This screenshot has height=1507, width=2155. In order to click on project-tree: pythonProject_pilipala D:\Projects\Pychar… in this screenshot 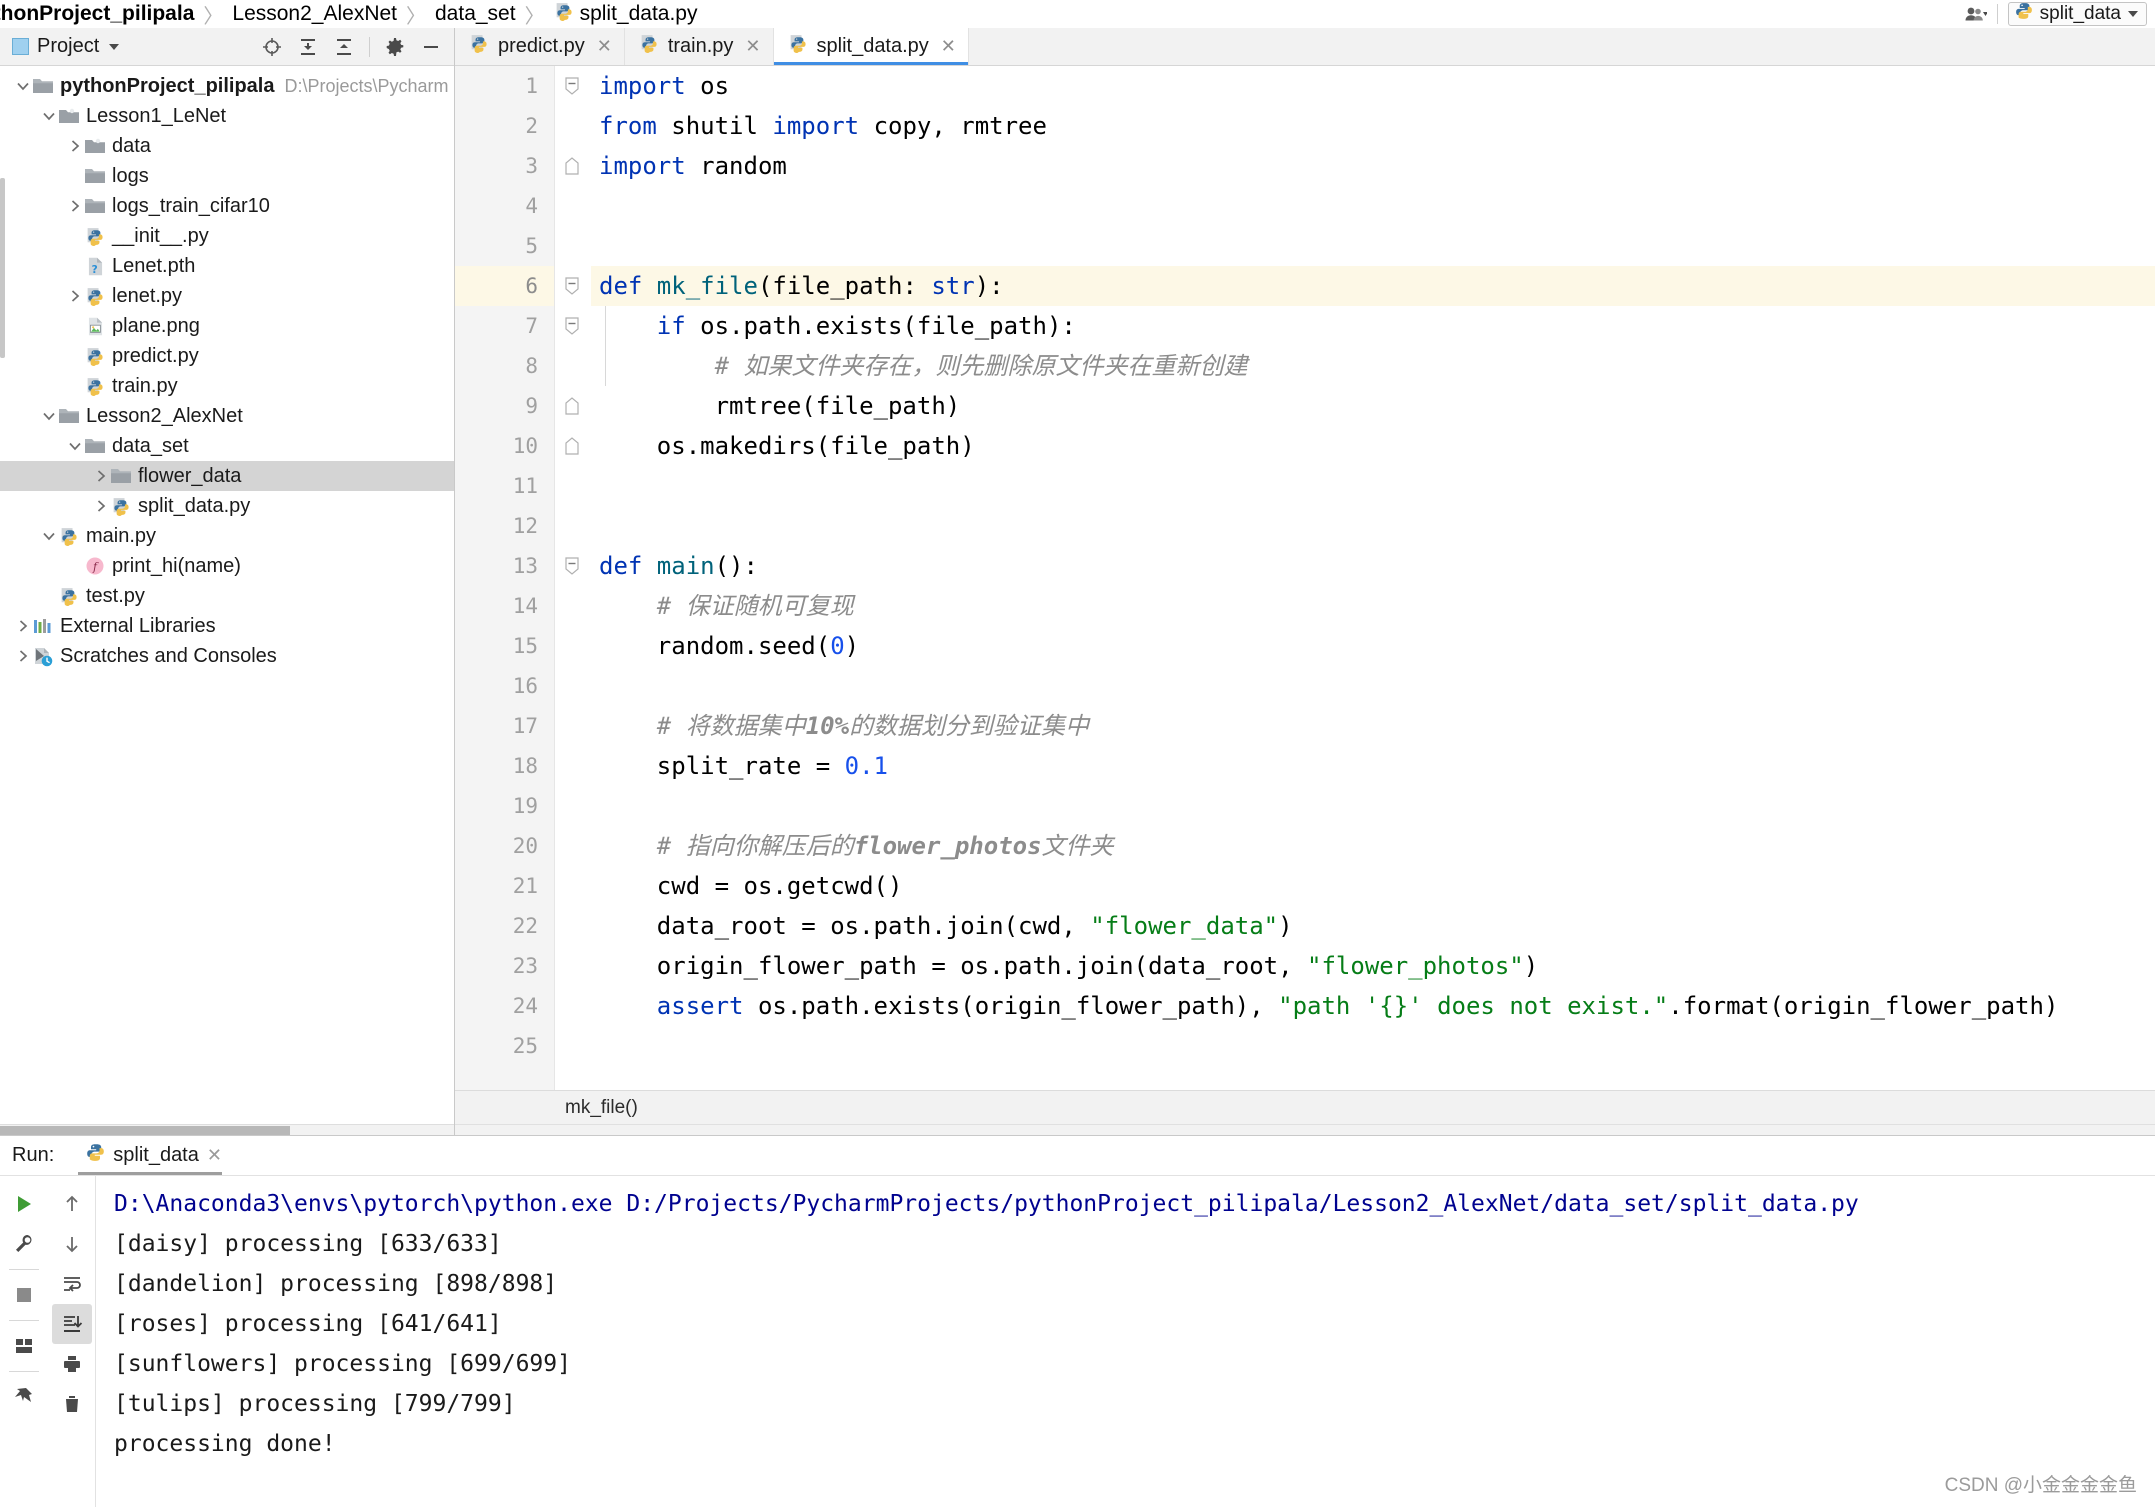, I will do `click(227, 600)`.